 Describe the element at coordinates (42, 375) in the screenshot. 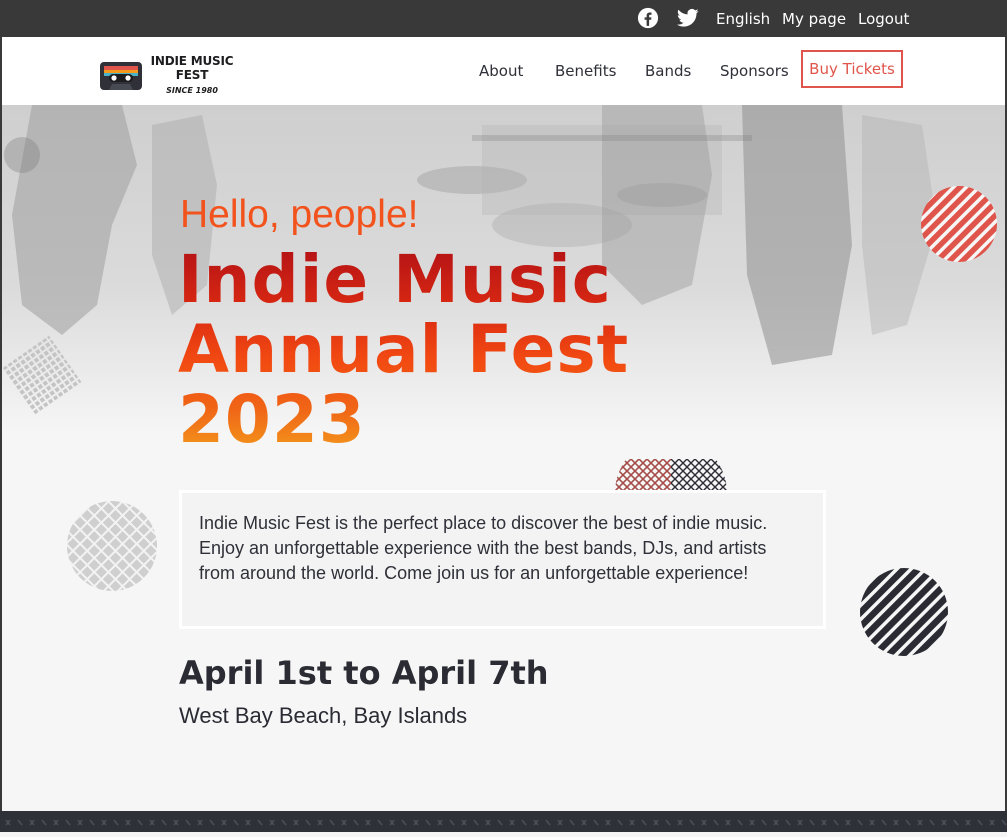

I see `gray-grid-diamond-decoration` at that location.